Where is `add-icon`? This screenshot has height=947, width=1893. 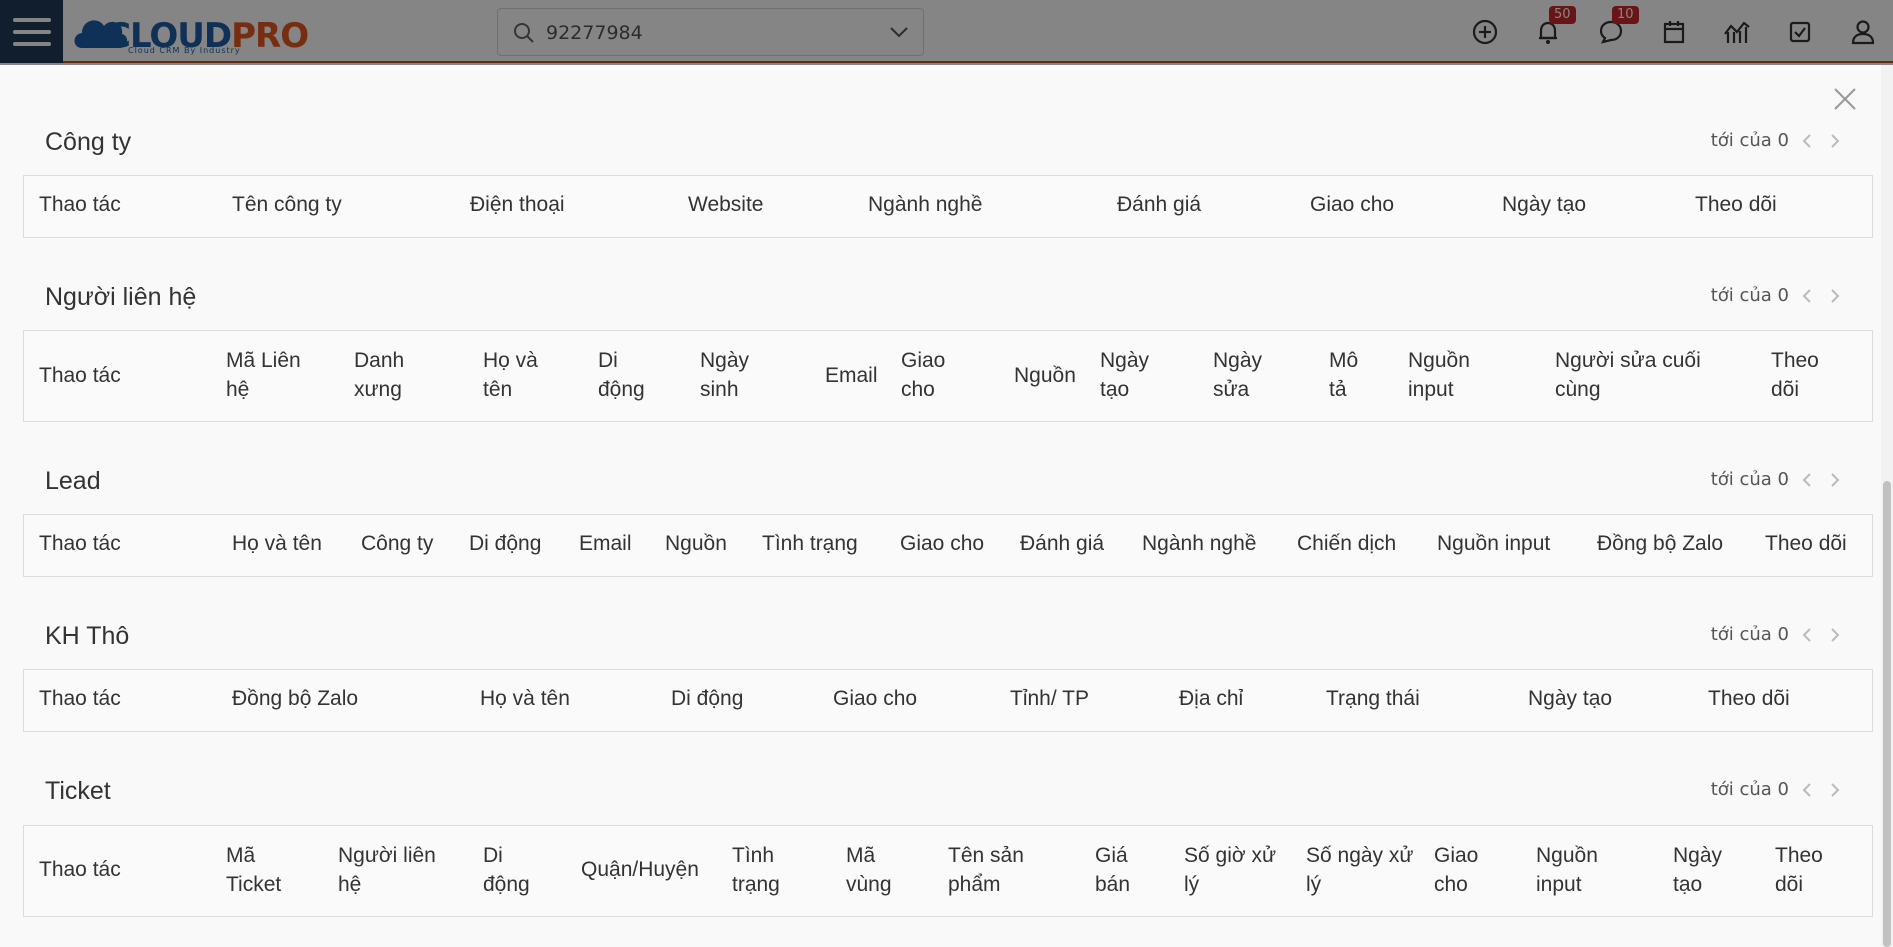 add-icon is located at coordinates (1485, 32).